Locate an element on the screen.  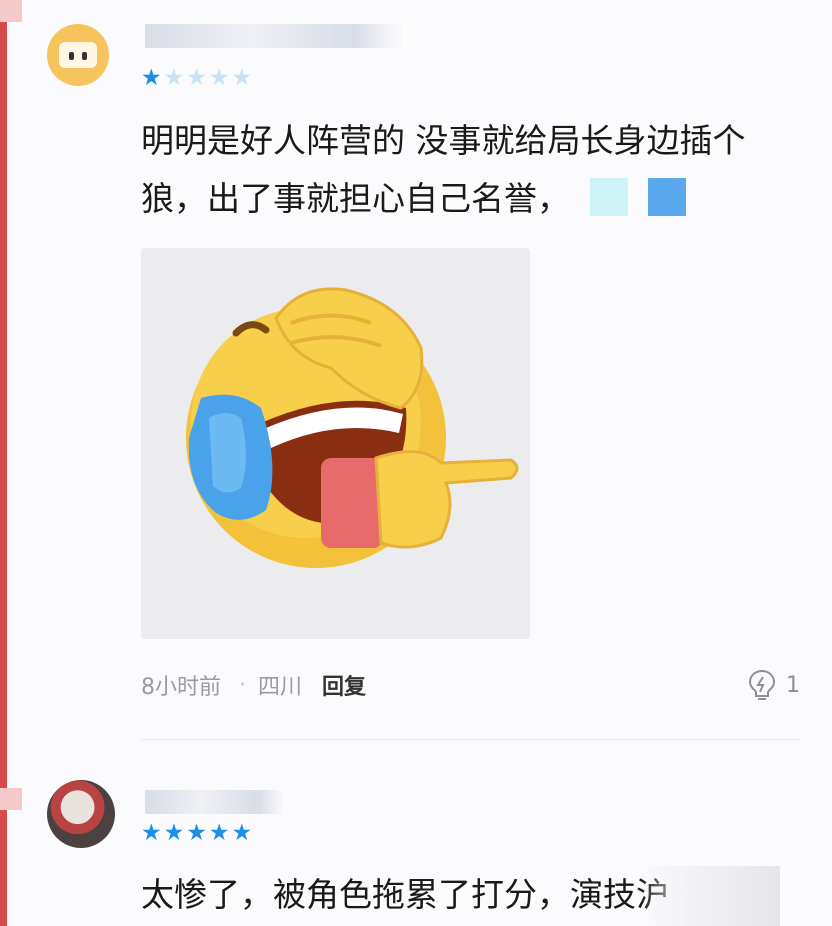
lightbulb-icon is located at coordinates (762, 684).